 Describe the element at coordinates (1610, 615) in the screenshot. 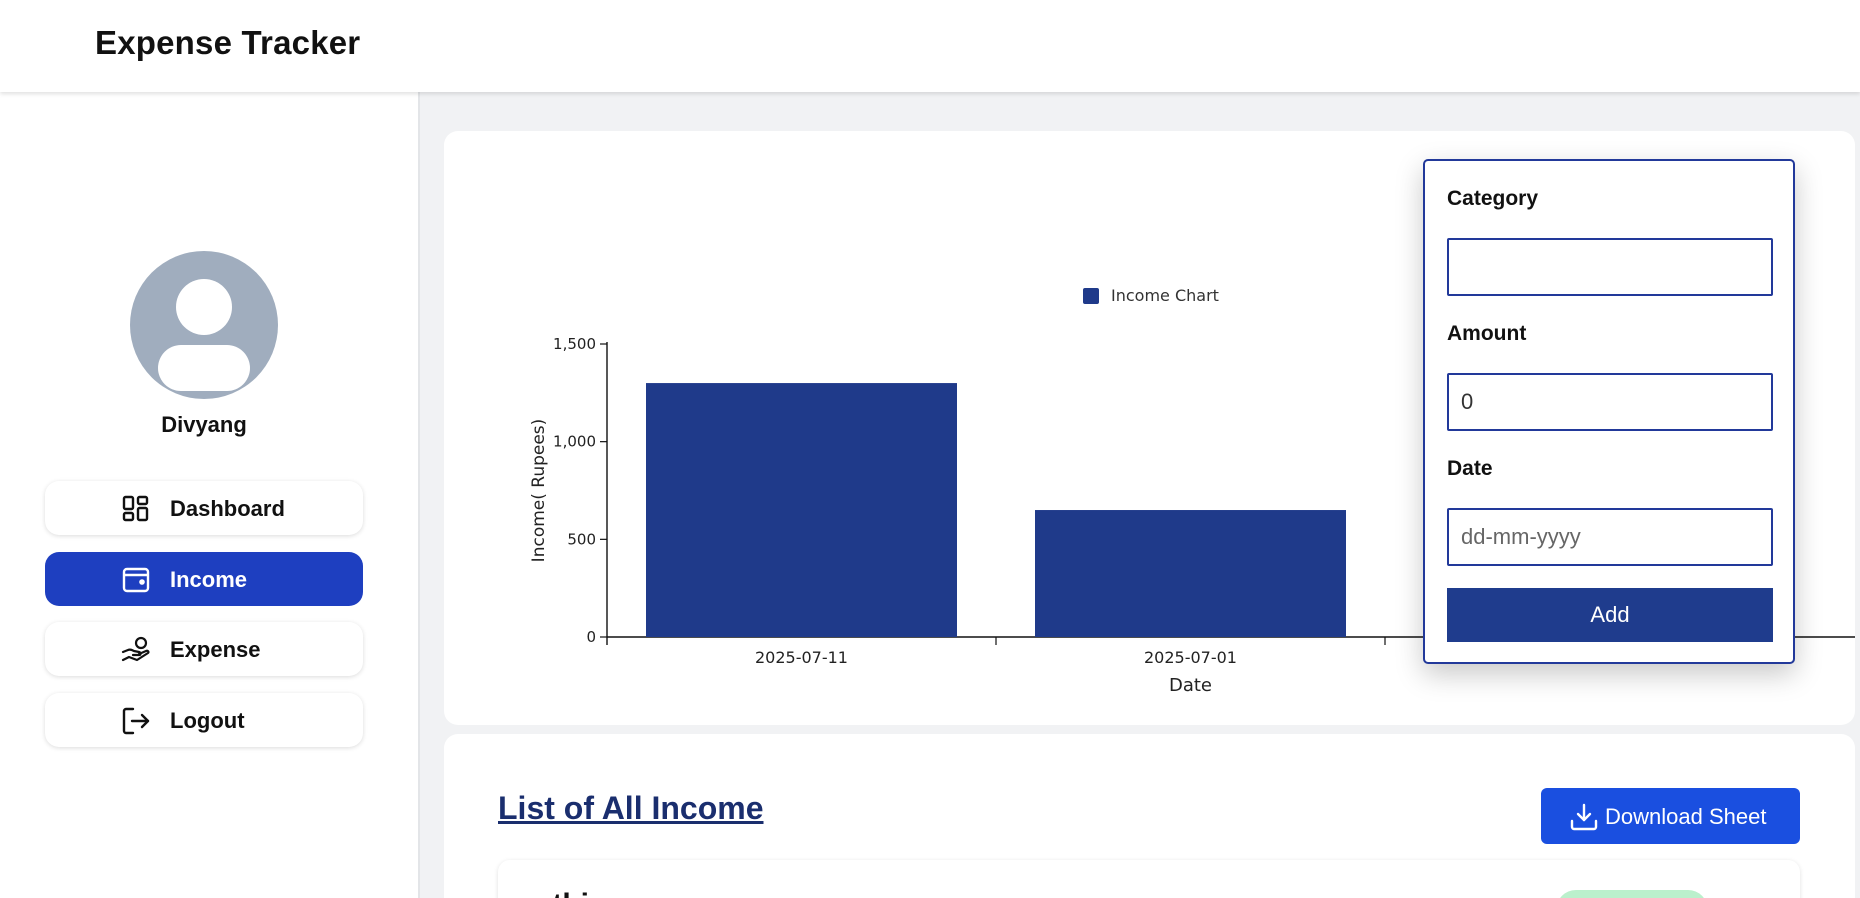

I see `add-button: Add` at that location.